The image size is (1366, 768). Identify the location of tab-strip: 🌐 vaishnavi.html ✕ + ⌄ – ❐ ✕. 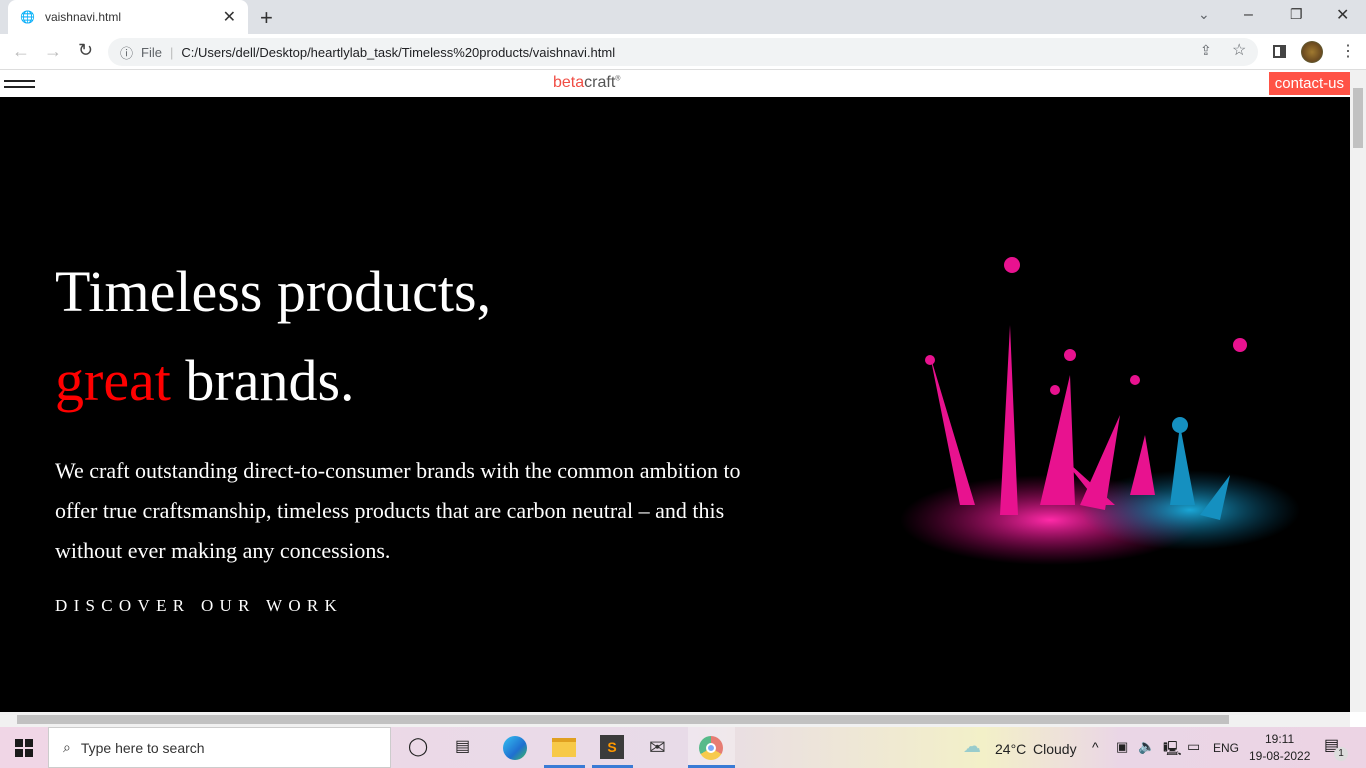
(683, 17).